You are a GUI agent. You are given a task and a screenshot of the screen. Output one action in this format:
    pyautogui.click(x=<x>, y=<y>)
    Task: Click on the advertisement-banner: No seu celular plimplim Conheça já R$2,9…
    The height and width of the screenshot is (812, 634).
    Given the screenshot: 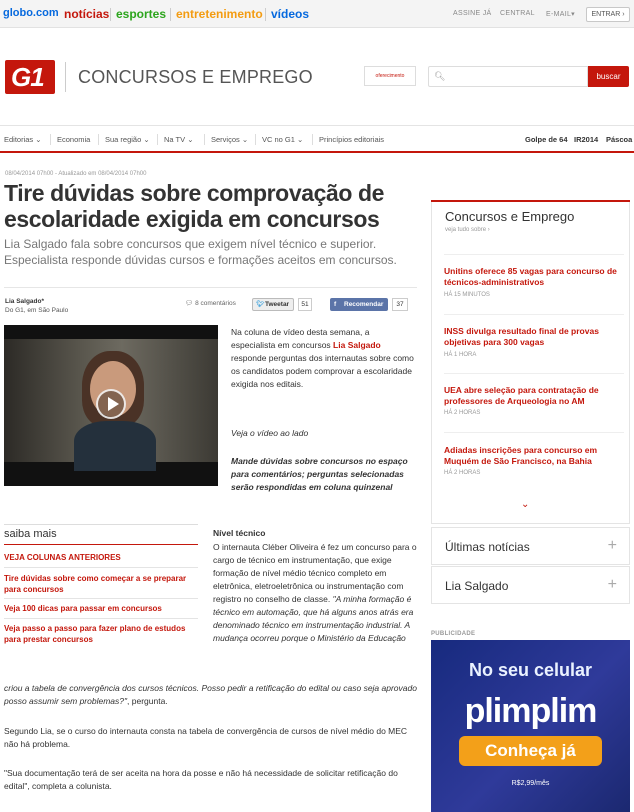 What is the action you would take?
    pyautogui.click(x=530, y=726)
    